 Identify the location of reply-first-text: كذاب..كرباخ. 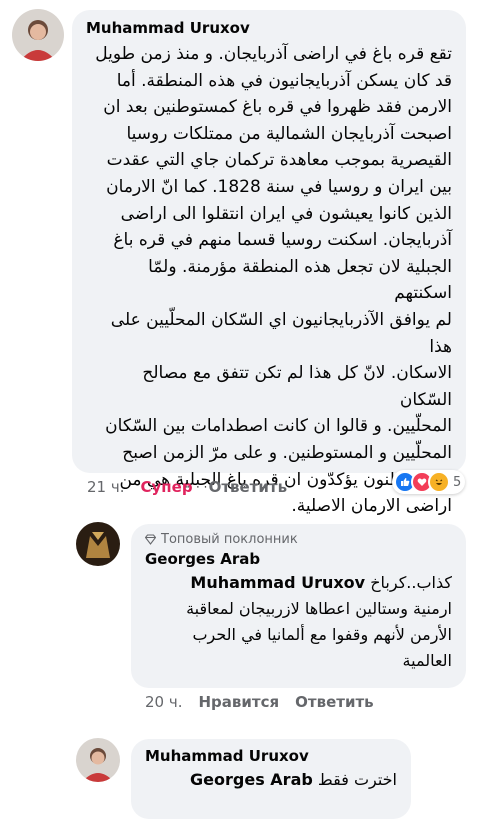
(411, 582).